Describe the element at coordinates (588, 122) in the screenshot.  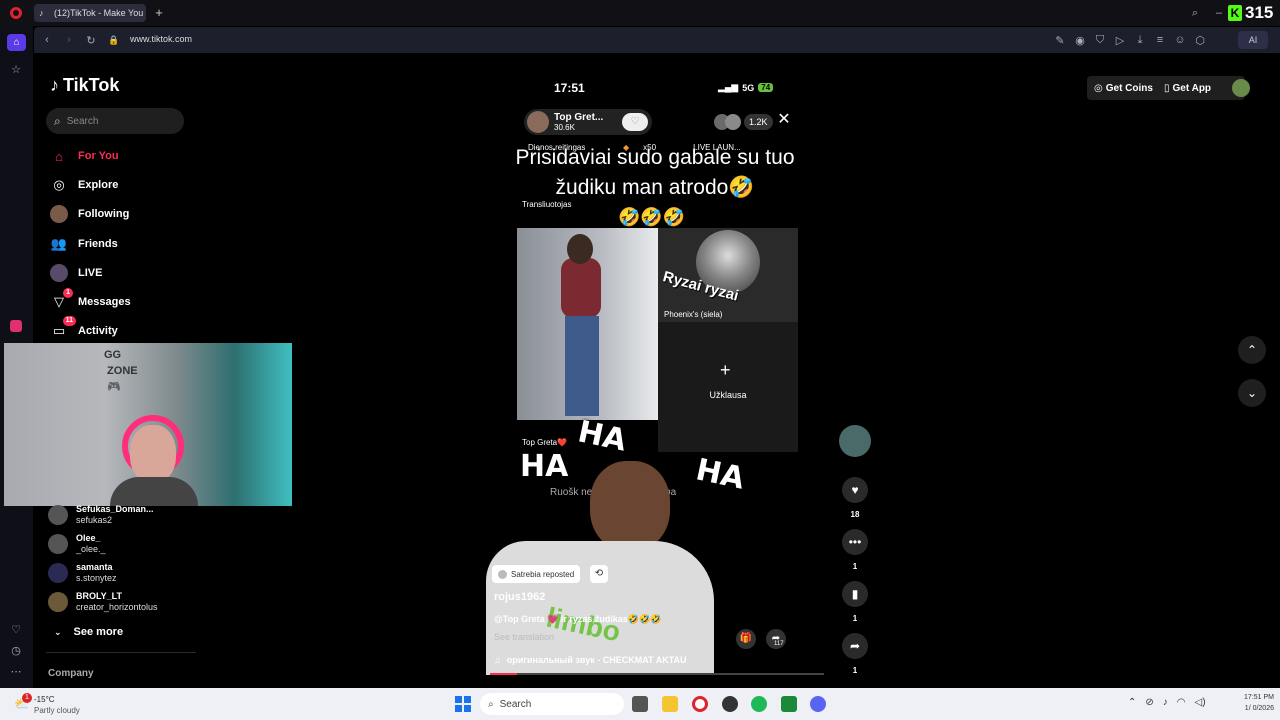
I see `host-chip: Top Gret... 30.6K ♡` at that location.